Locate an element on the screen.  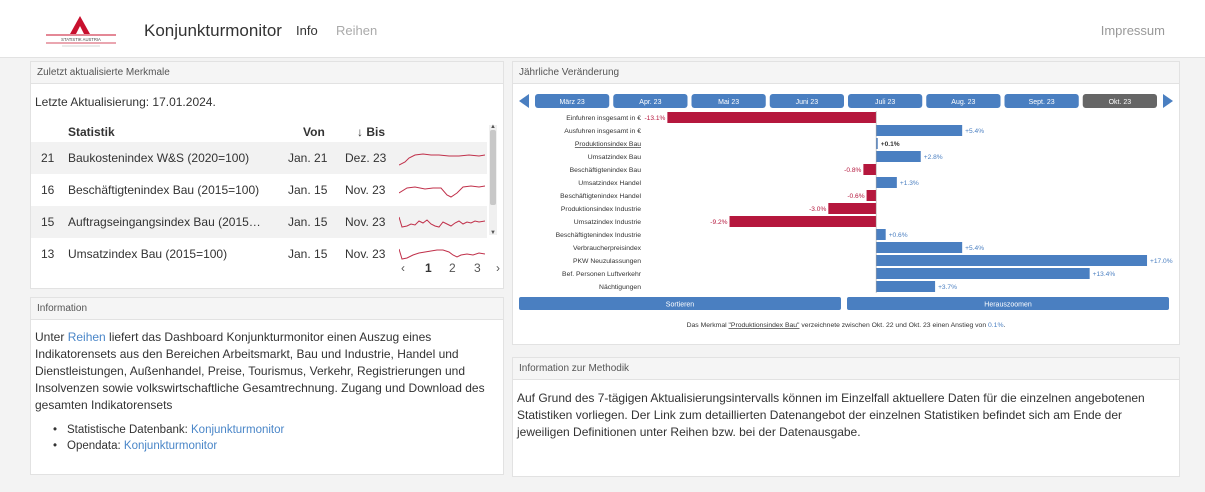
category-label: Produktionsindex Bau is located at coordinates (608, 144).